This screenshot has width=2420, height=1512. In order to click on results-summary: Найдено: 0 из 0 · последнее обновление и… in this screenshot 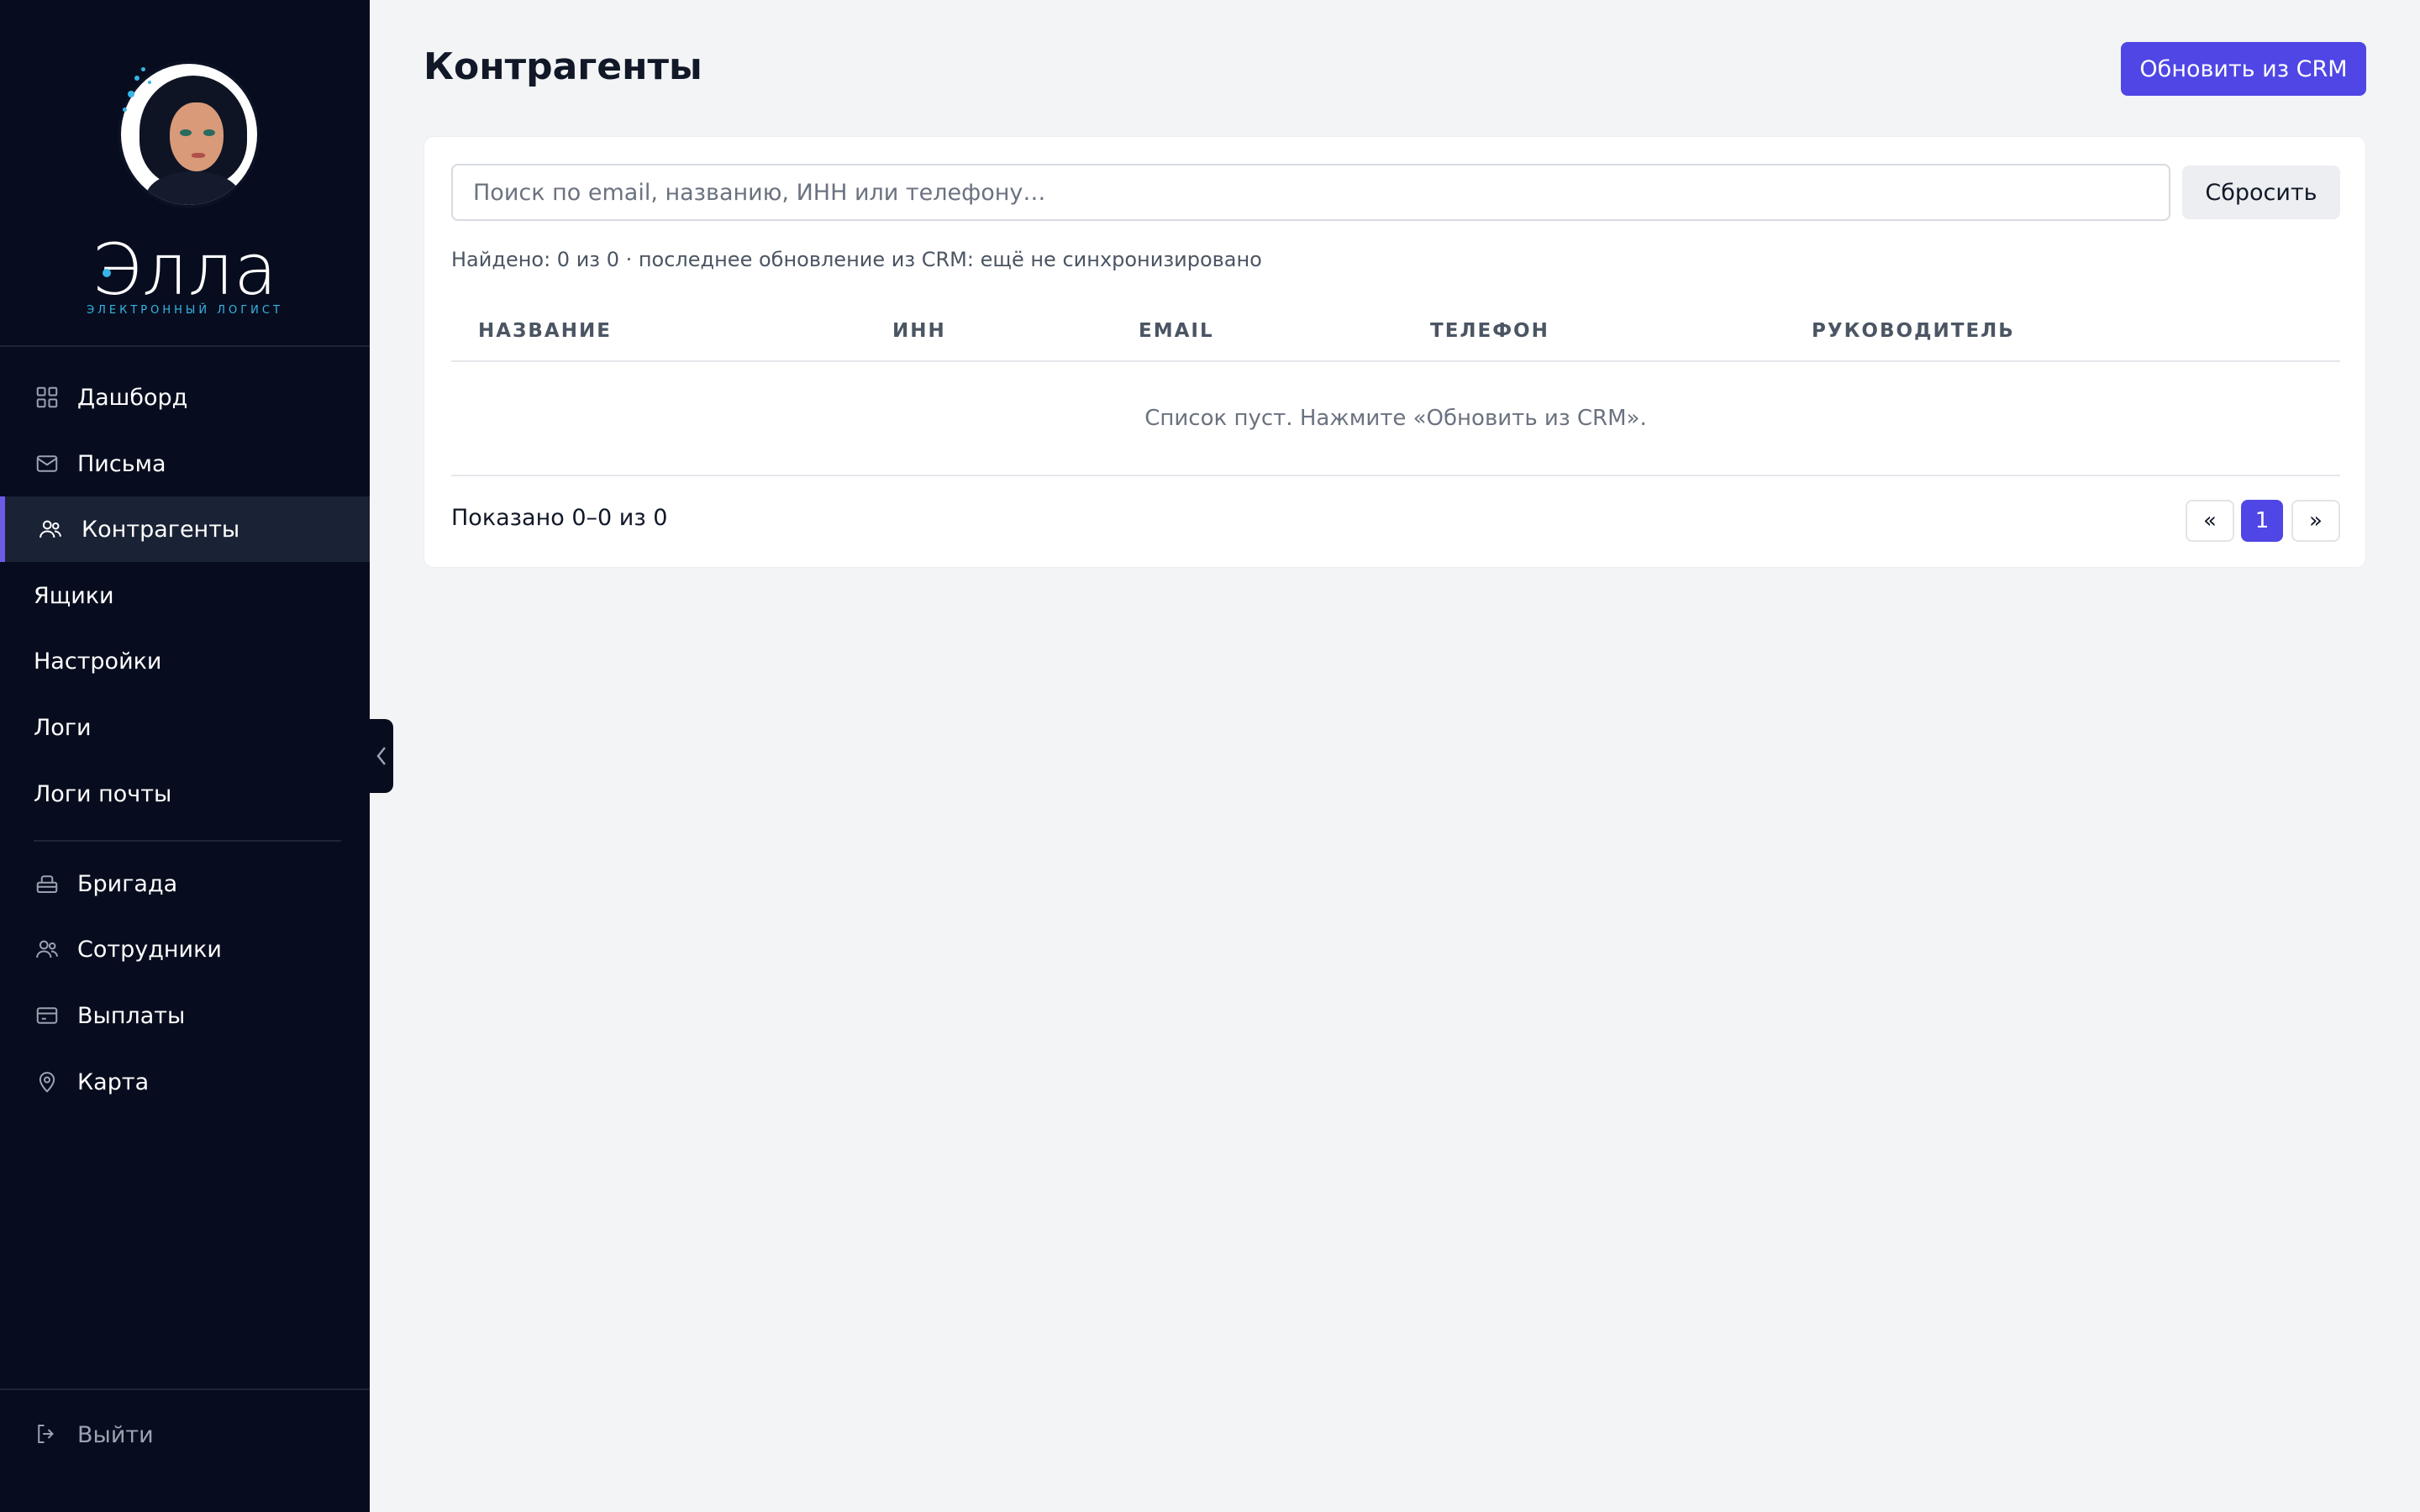, I will do `click(856, 259)`.